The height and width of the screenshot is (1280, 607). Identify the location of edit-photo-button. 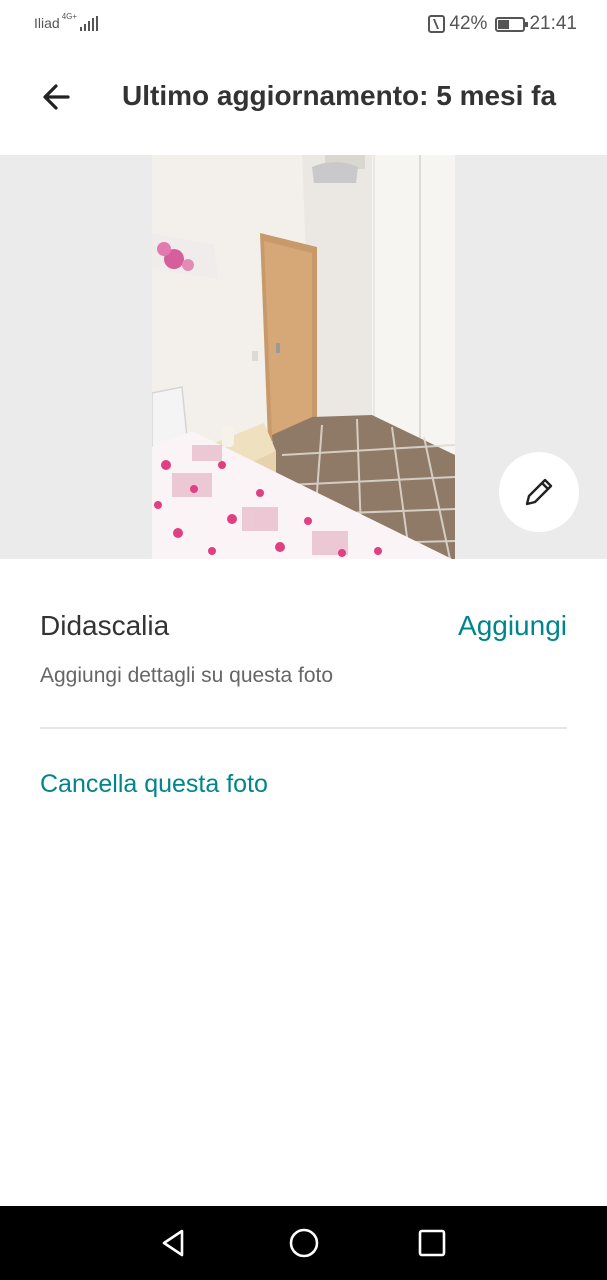
(539, 492).